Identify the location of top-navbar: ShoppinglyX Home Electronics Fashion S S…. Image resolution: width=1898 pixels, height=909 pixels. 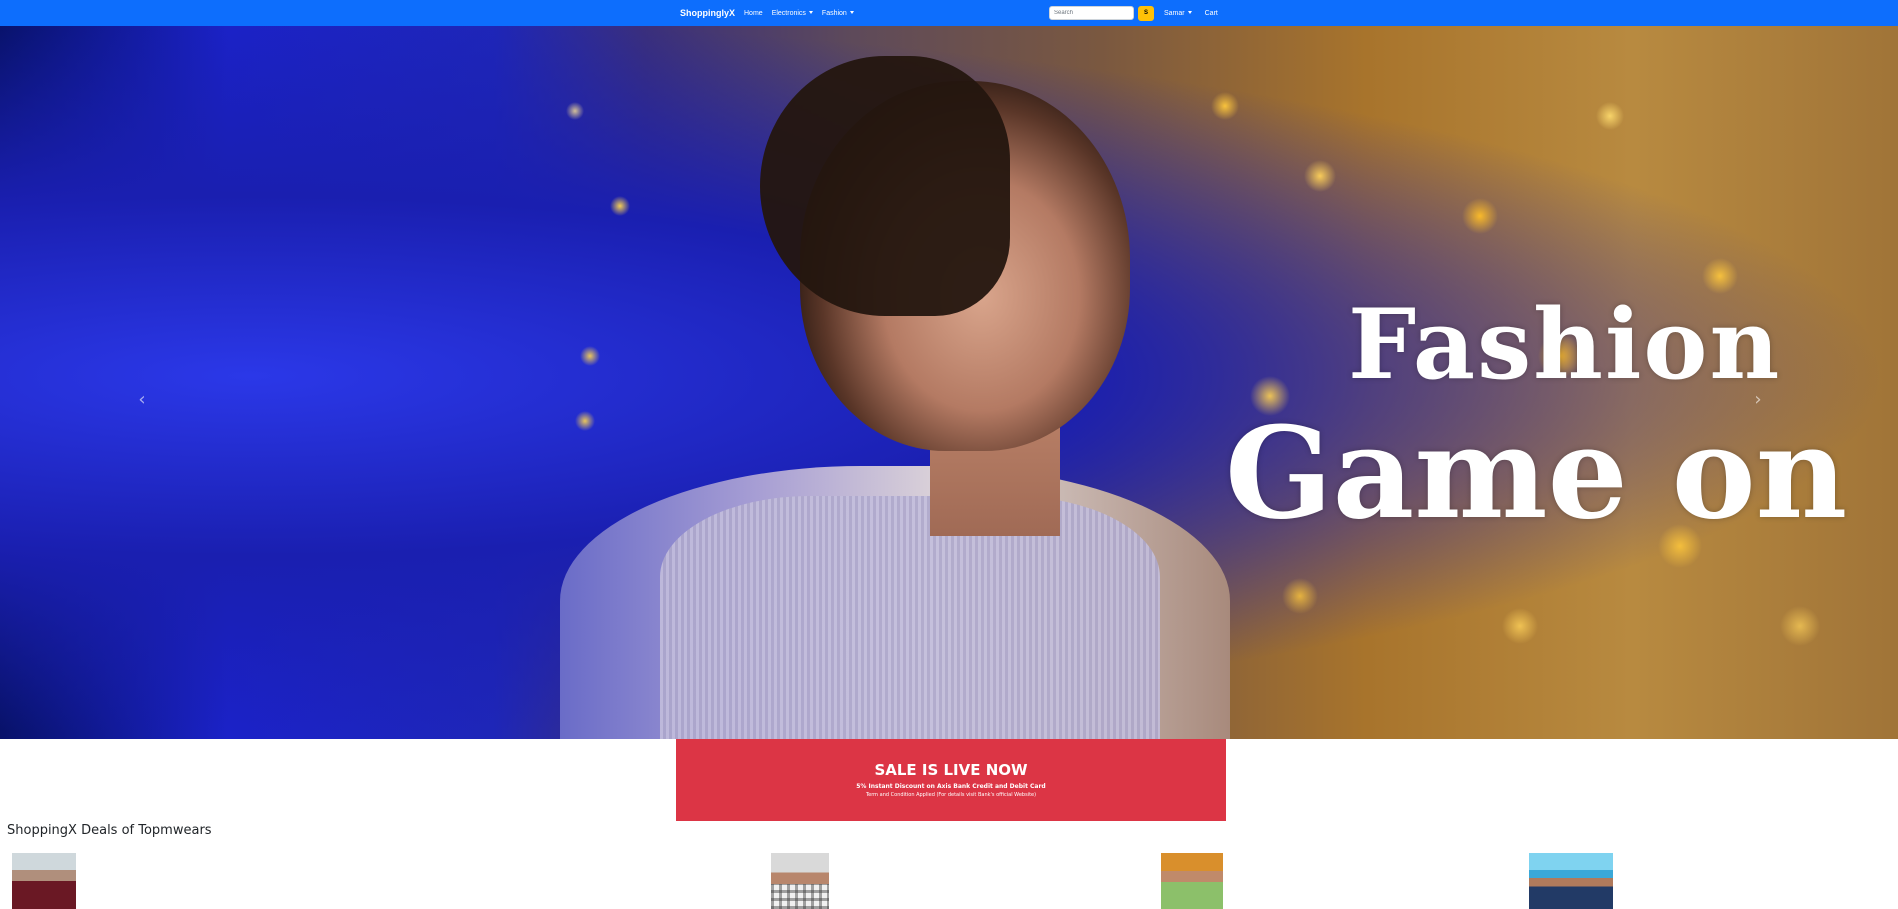
(949, 13).